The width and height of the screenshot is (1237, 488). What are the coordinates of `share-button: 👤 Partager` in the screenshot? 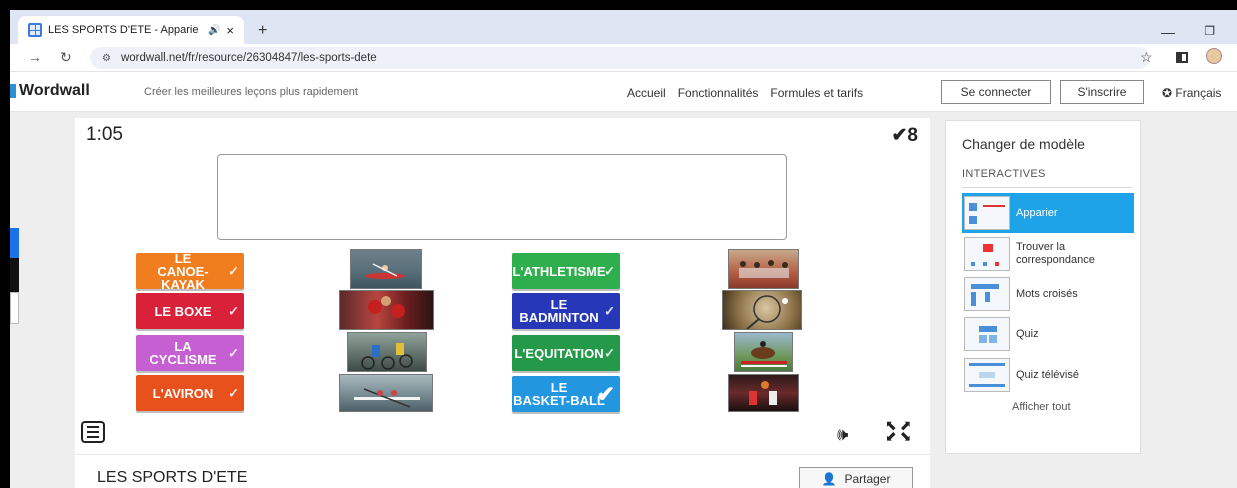 It's located at (856, 477).